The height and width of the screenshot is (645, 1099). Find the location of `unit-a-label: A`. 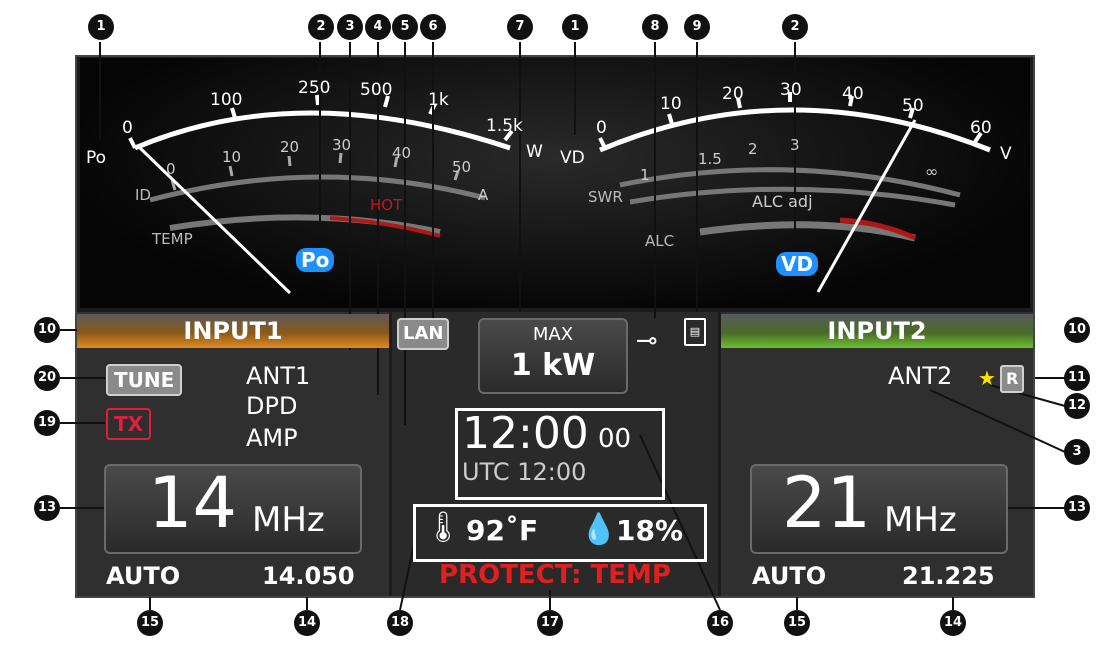

unit-a-label: A is located at coordinates (483, 195).